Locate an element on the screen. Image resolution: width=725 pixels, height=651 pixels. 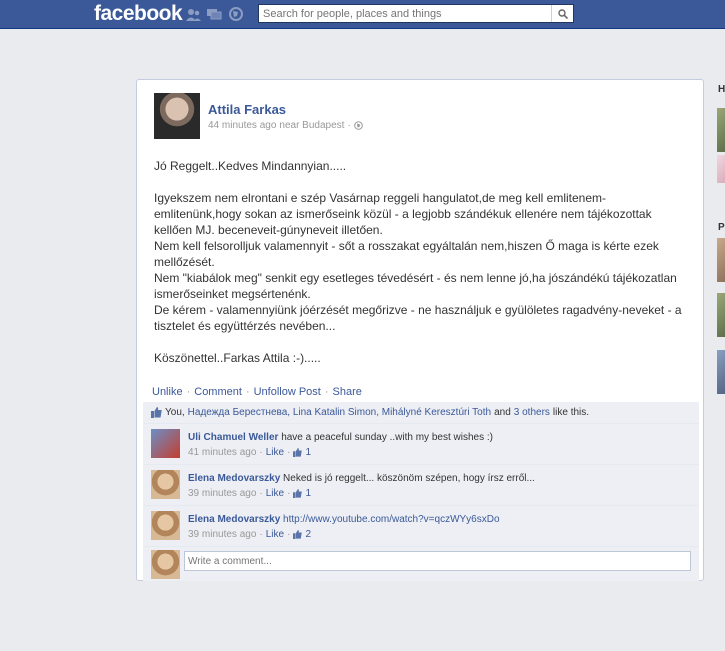
notification-jewels is located at coordinates (214, 14).